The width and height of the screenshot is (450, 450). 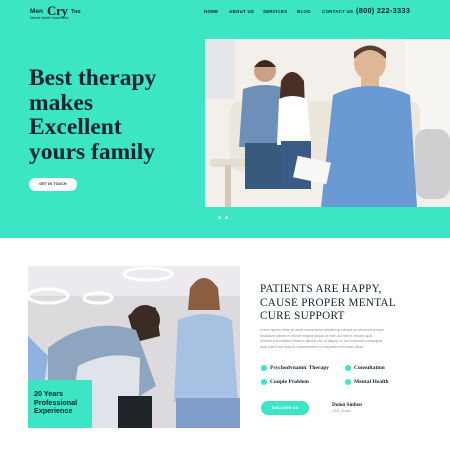 What do you see at coordinates (321, 289) in the screenshot?
I see `about-title-line: PATIENTS ARE HAPPY,` at bounding box center [321, 289].